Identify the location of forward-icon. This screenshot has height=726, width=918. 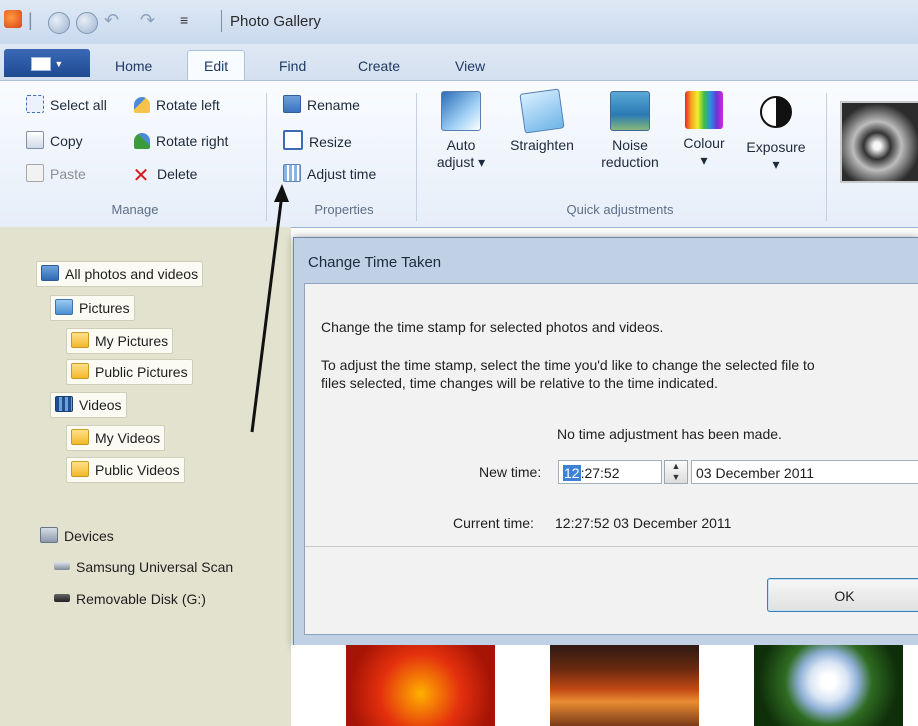
(87, 23).